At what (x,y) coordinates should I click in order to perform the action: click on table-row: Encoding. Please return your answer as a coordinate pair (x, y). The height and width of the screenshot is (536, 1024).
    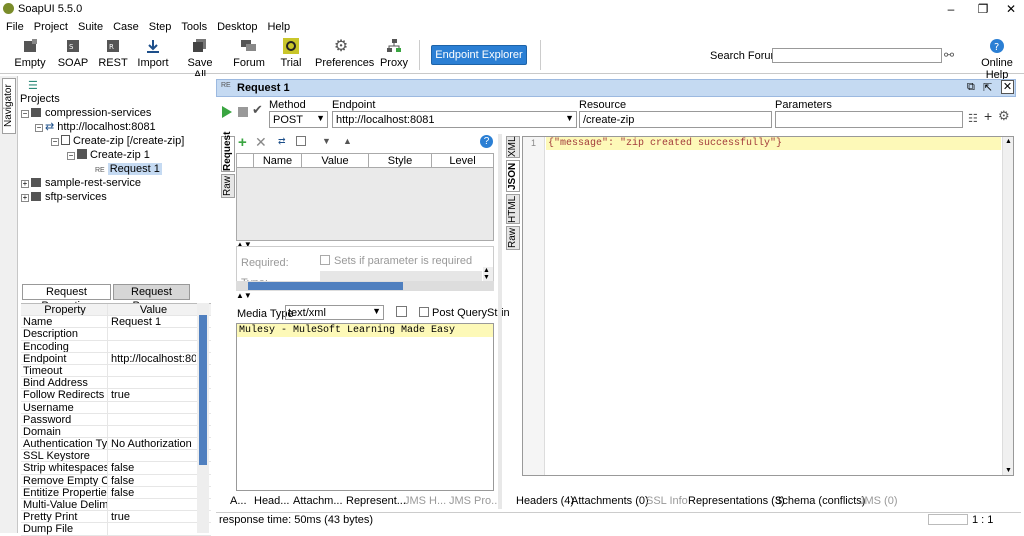
    Looking at the image, I should click on (116, 346).